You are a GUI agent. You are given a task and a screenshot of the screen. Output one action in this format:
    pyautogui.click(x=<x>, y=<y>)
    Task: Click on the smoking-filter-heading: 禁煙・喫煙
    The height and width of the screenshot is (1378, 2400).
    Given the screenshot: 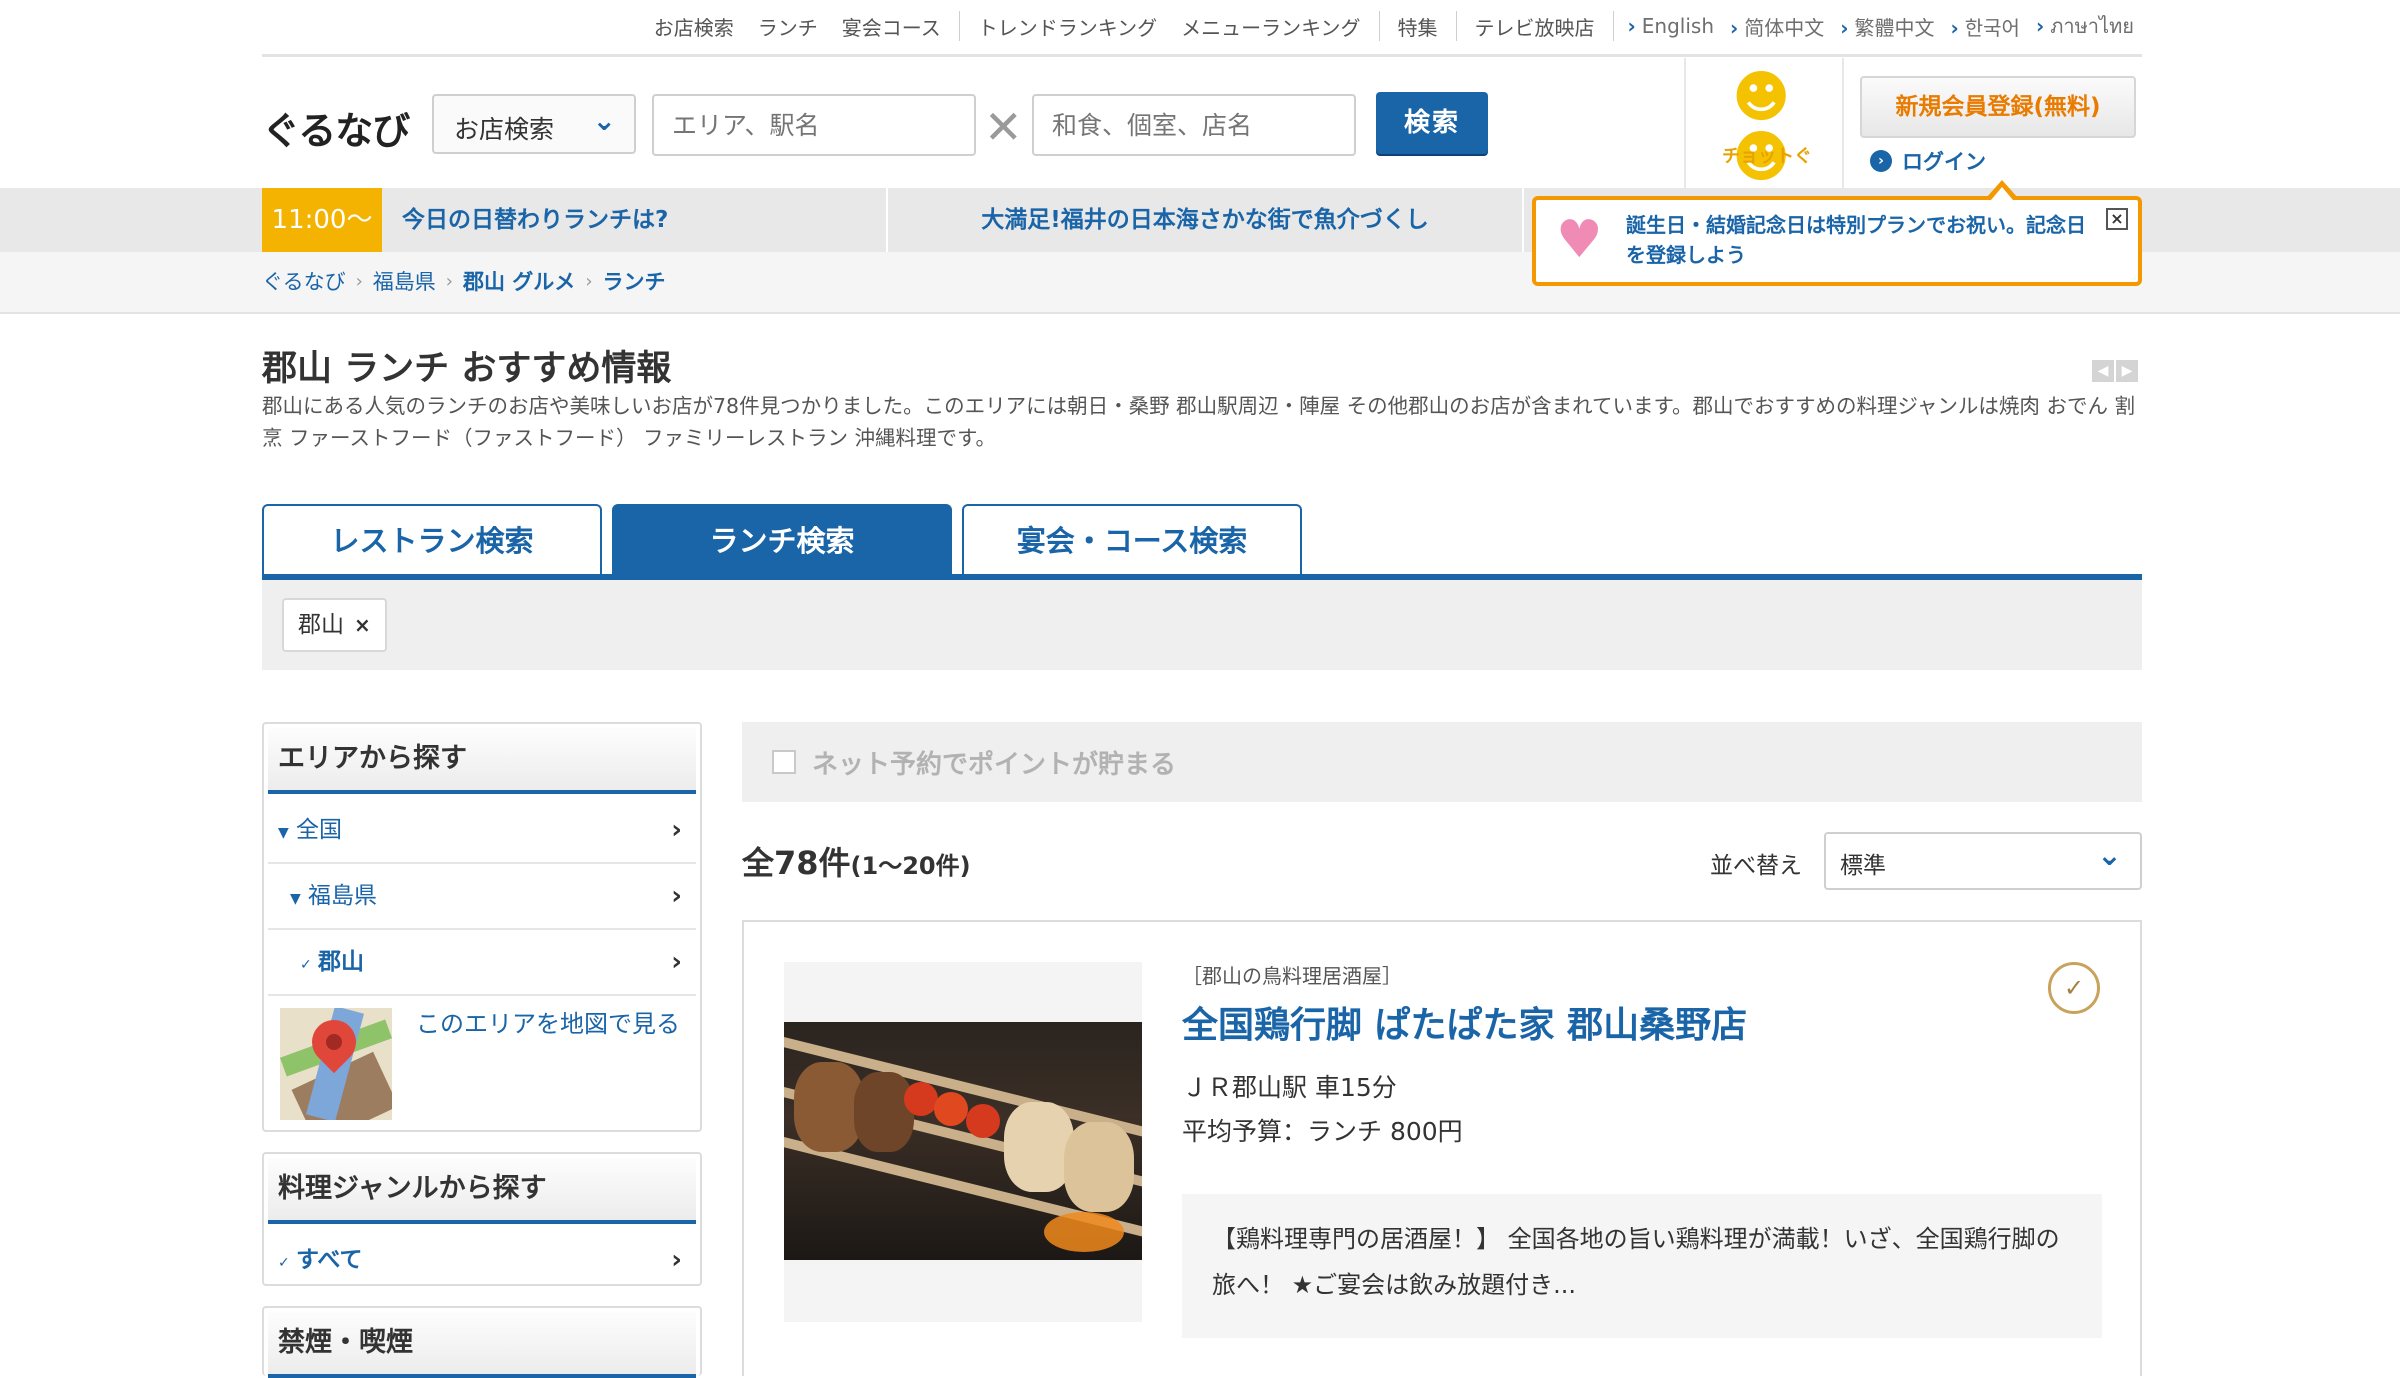 What is the action you would take?
    pyautogui.click(x=482, y=1345)
    